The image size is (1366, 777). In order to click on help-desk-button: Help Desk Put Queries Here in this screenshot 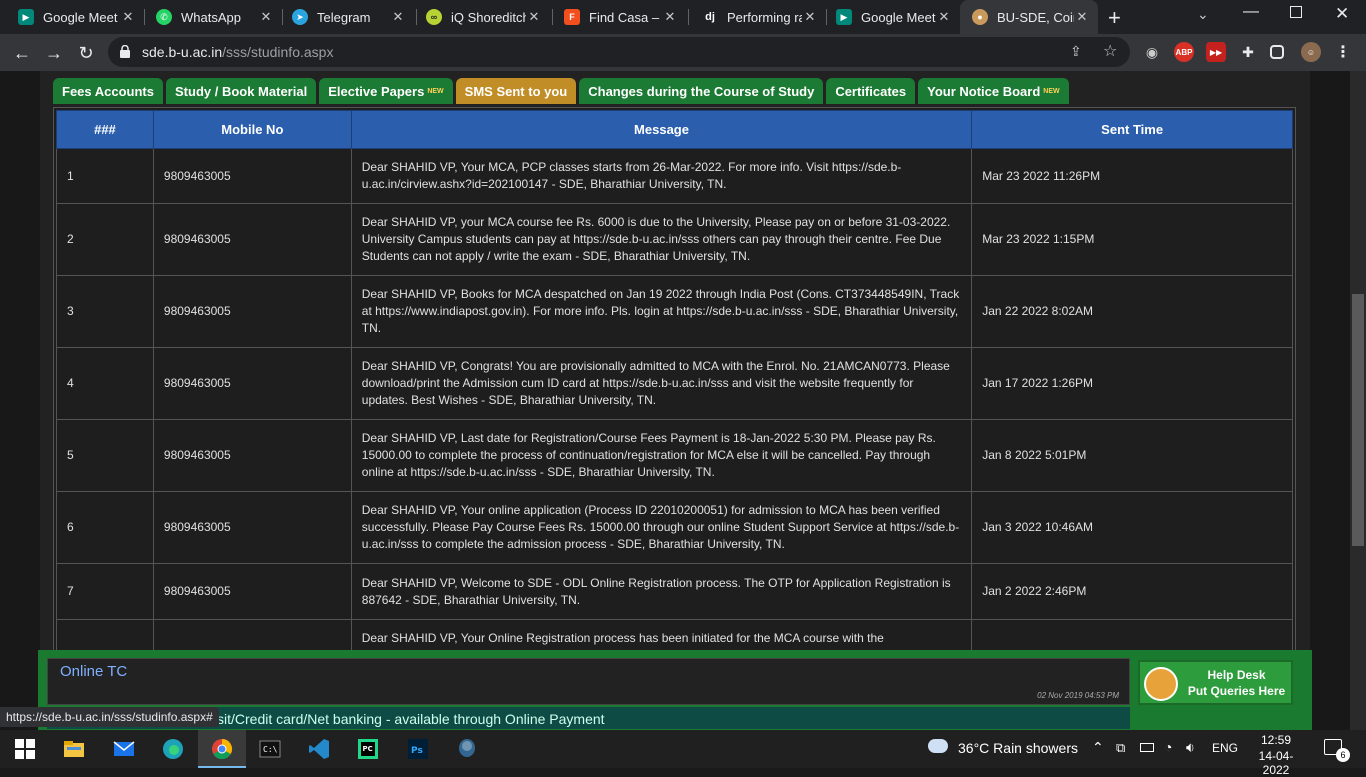, I will do `click(1215, 682)`.